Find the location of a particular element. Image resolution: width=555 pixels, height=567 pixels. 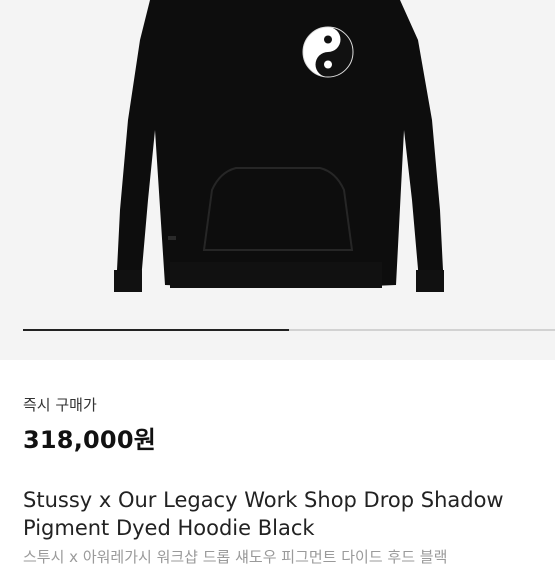

left-cuff is located at coordinates (128, 281).